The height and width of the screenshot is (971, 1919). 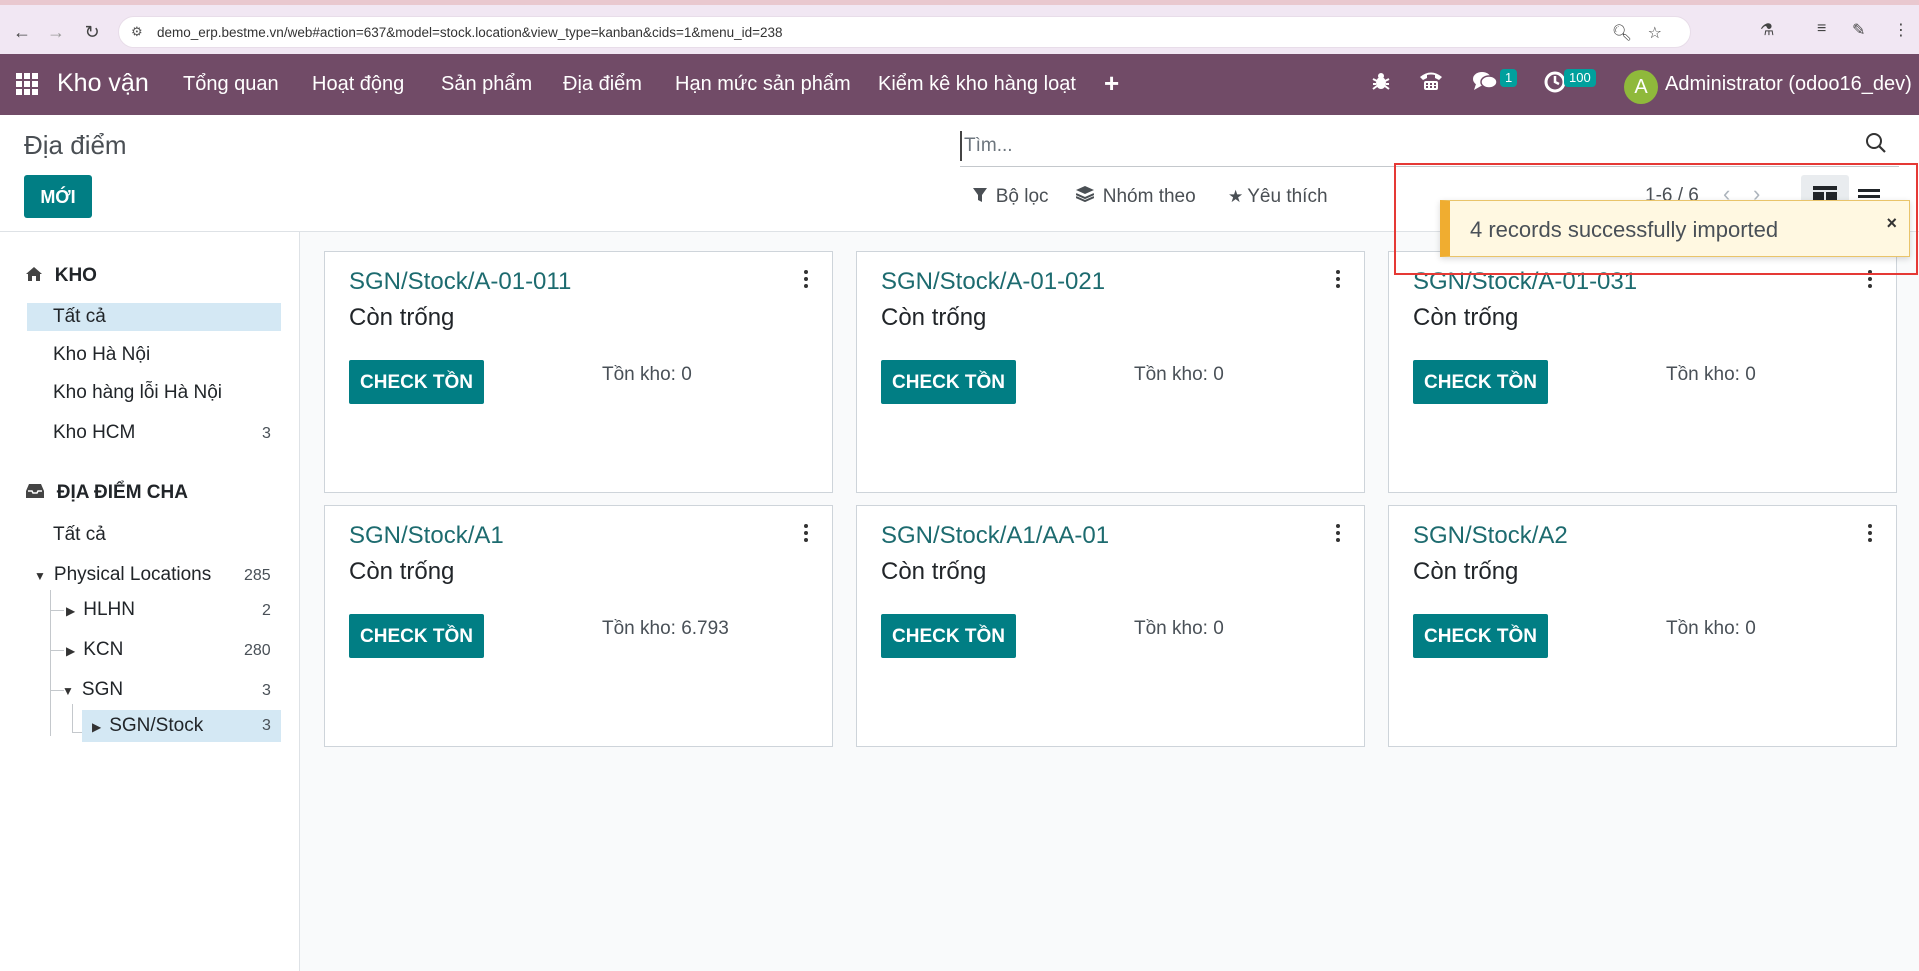 I want to click on sidebar-item-label: Kho HCM, so click(x=94, y=432).